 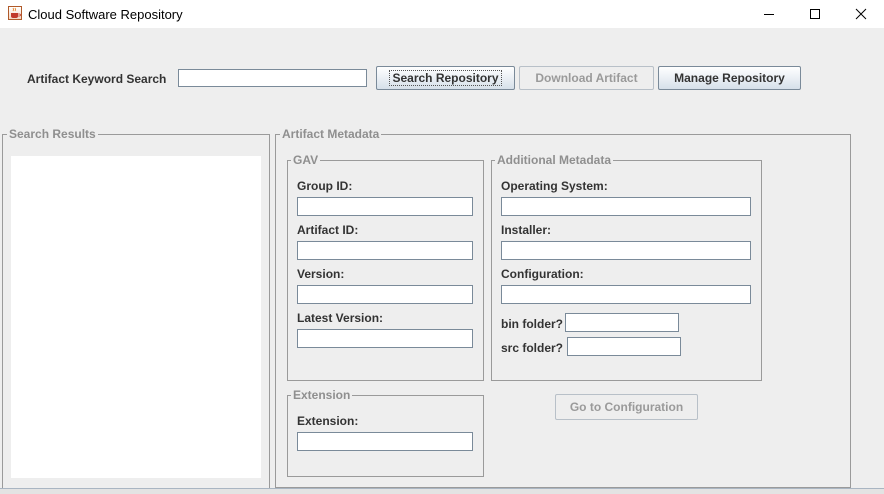 I want to click on additional-metadata-title: Additional Metadata, so click(x=554, y=160).